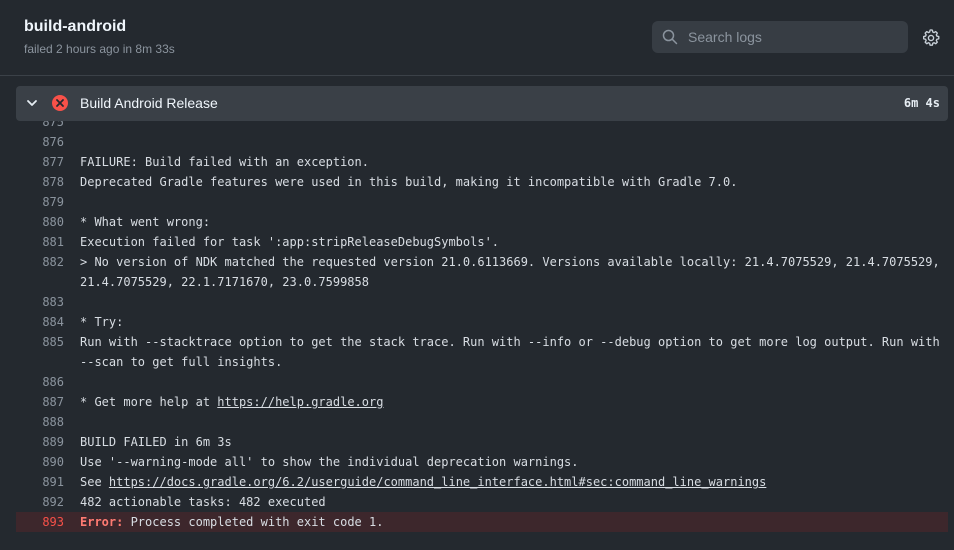  Describe the element at coordinates (203, 502) in the screenshot. I see `log-text-content: 482 actionable tasks: 482 executed` at that location.